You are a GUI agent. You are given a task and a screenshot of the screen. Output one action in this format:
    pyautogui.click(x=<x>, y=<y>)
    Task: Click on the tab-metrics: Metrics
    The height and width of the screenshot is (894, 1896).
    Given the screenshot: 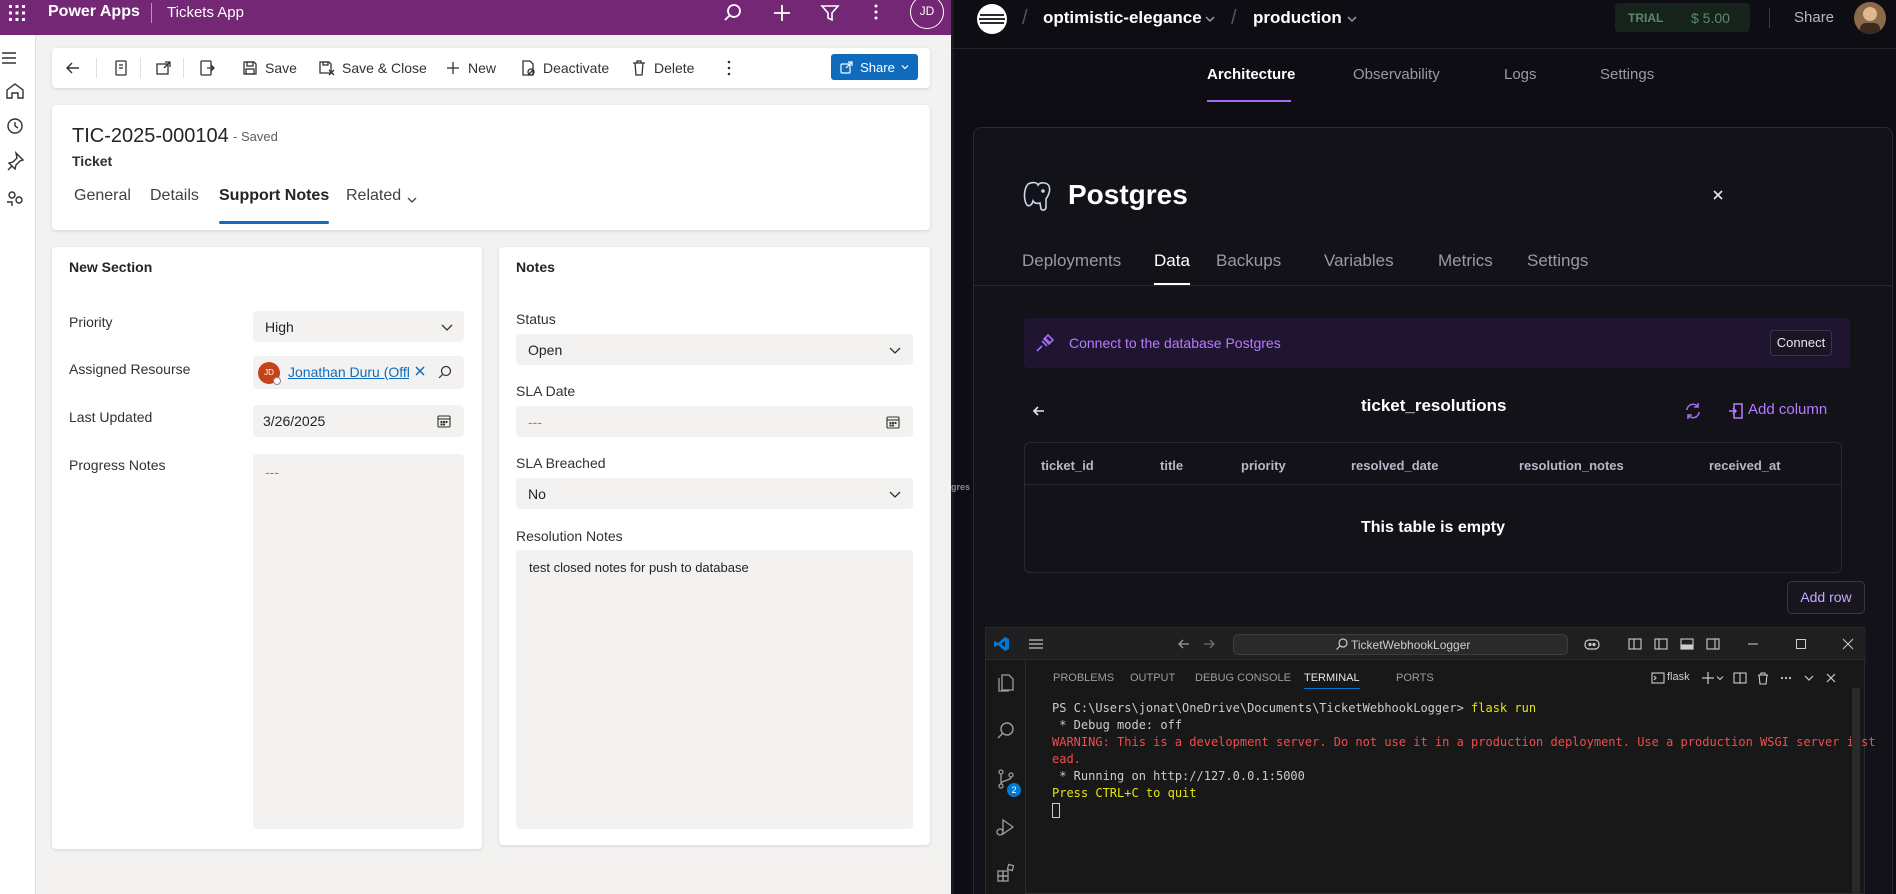 What is the action you would take?
    pyautogui.click(x=1465, y=261)
    